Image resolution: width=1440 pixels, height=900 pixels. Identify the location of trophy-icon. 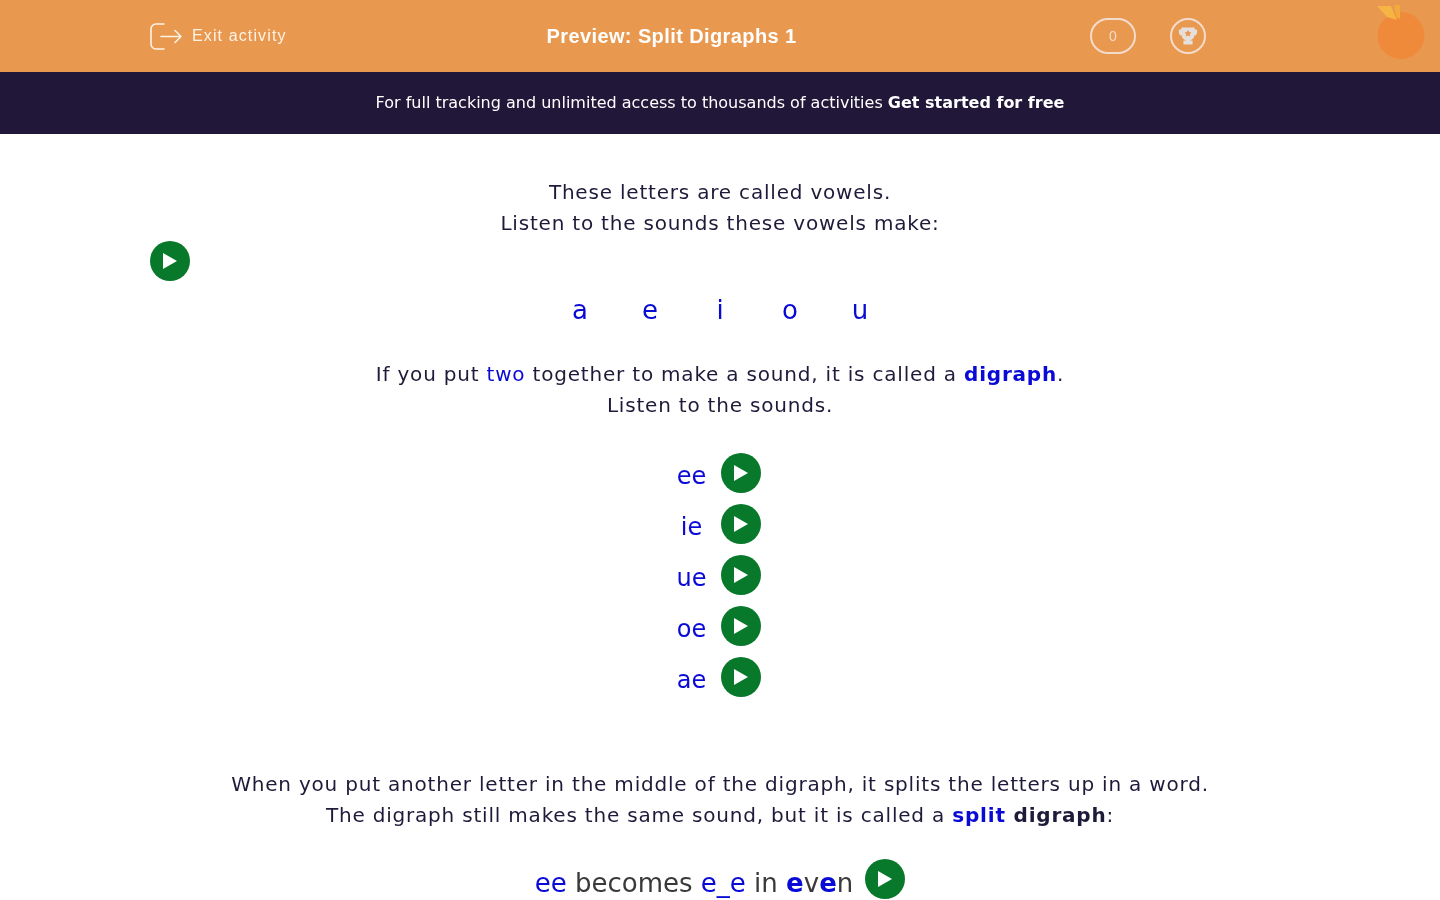
(1188, 36).